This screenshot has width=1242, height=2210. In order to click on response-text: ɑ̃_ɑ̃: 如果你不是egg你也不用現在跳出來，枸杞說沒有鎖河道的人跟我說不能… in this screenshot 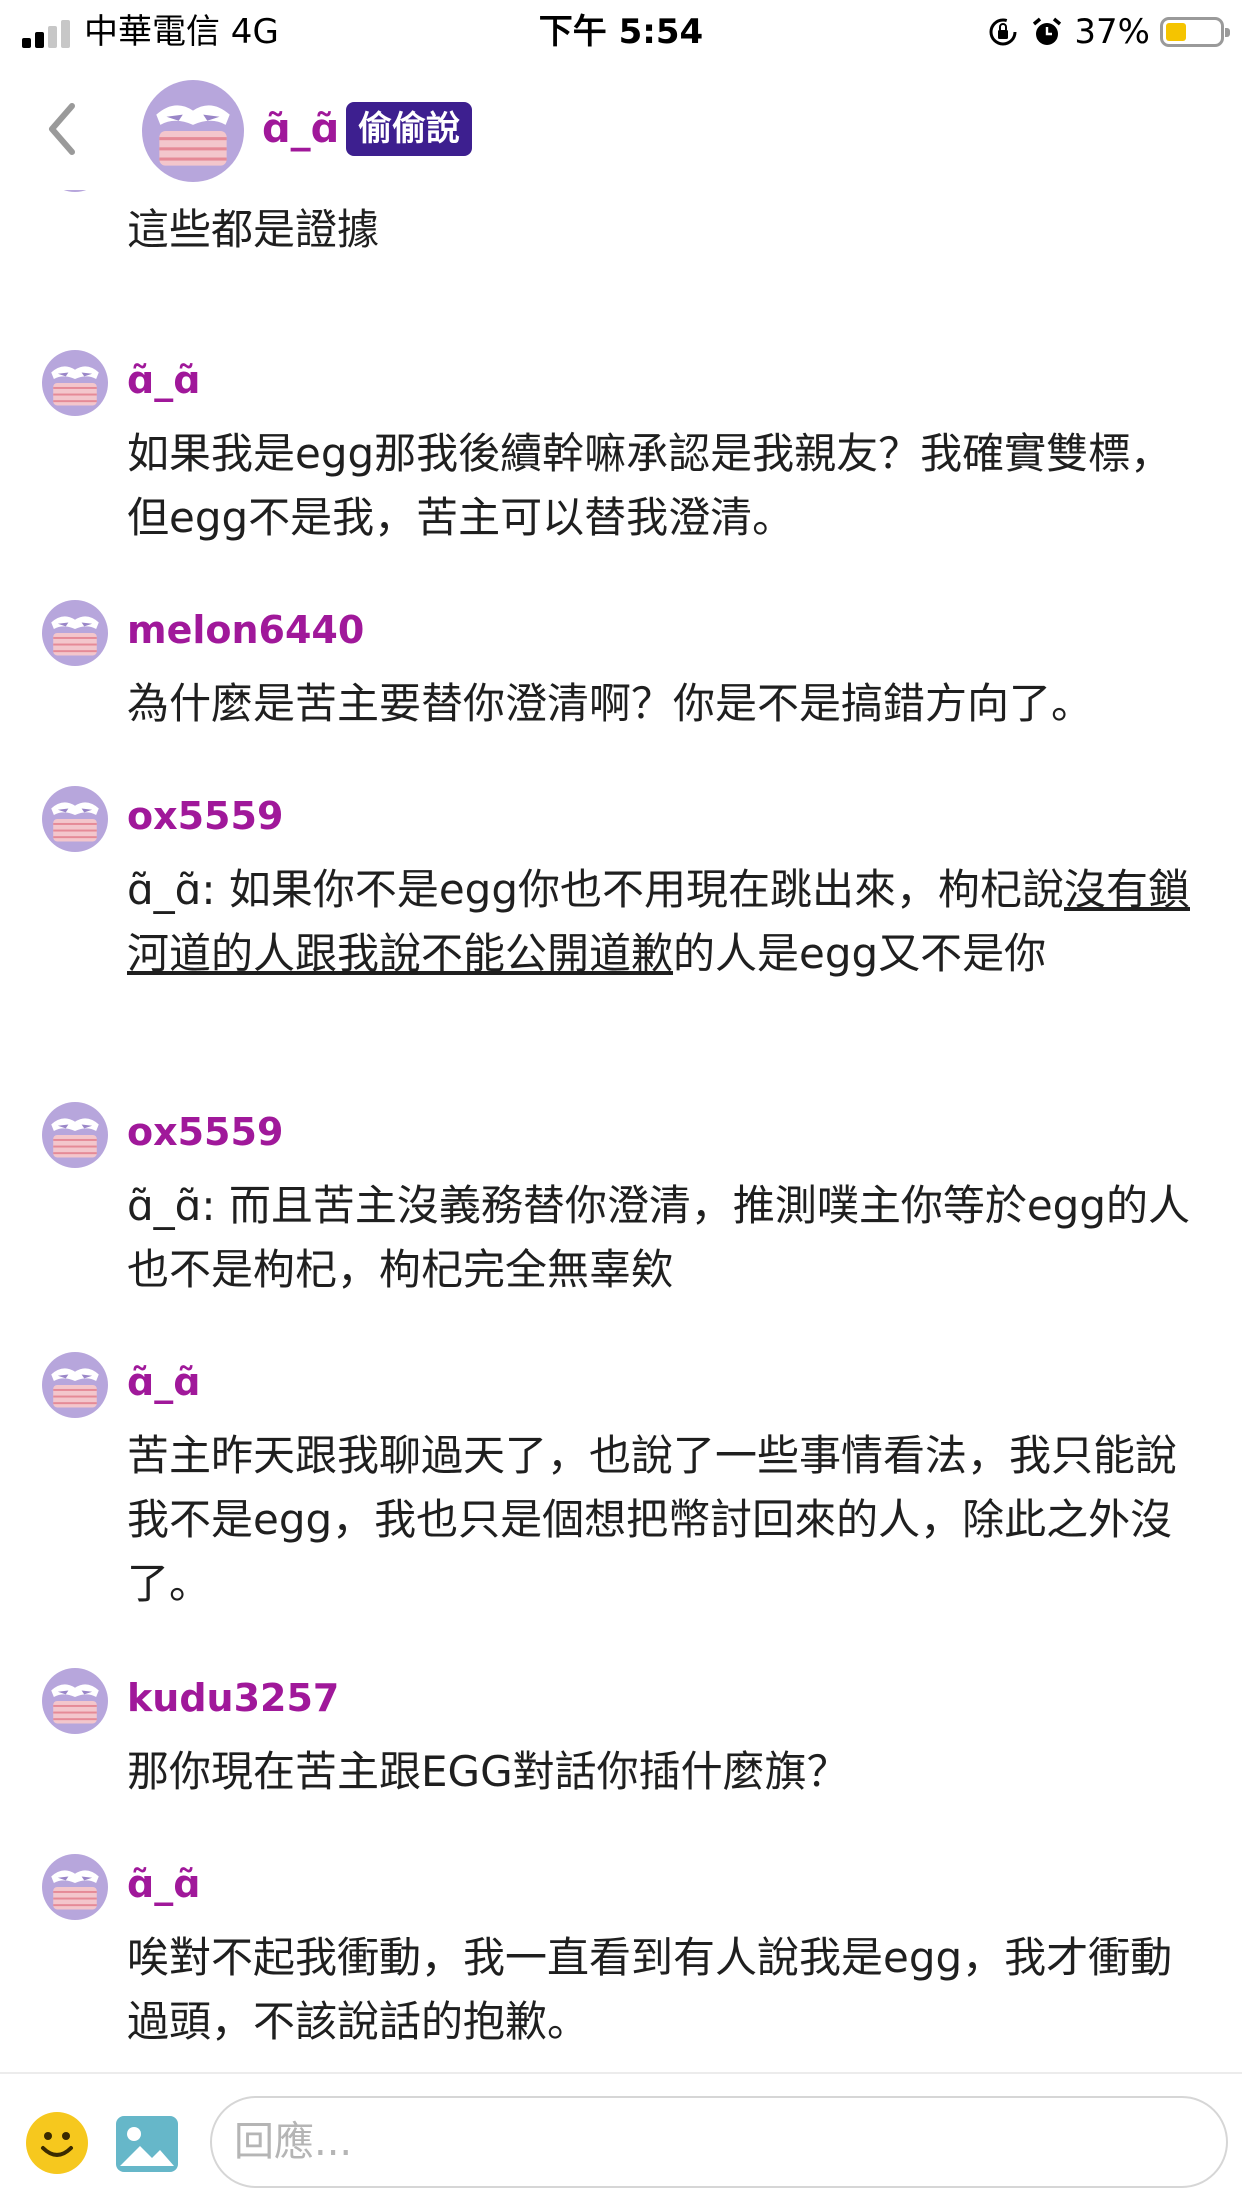, I will do `click(658, 921)`.